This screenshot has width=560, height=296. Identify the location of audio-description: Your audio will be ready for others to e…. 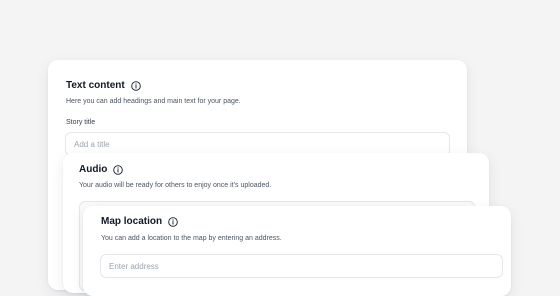
(175, 185).